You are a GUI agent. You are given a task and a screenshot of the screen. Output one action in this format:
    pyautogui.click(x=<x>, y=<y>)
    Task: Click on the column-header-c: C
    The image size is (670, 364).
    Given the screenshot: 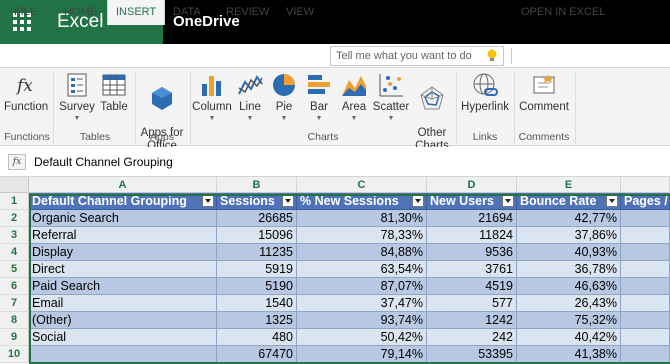 What is the action you would take?
    pyautogui.click(x=362, y=185)
    